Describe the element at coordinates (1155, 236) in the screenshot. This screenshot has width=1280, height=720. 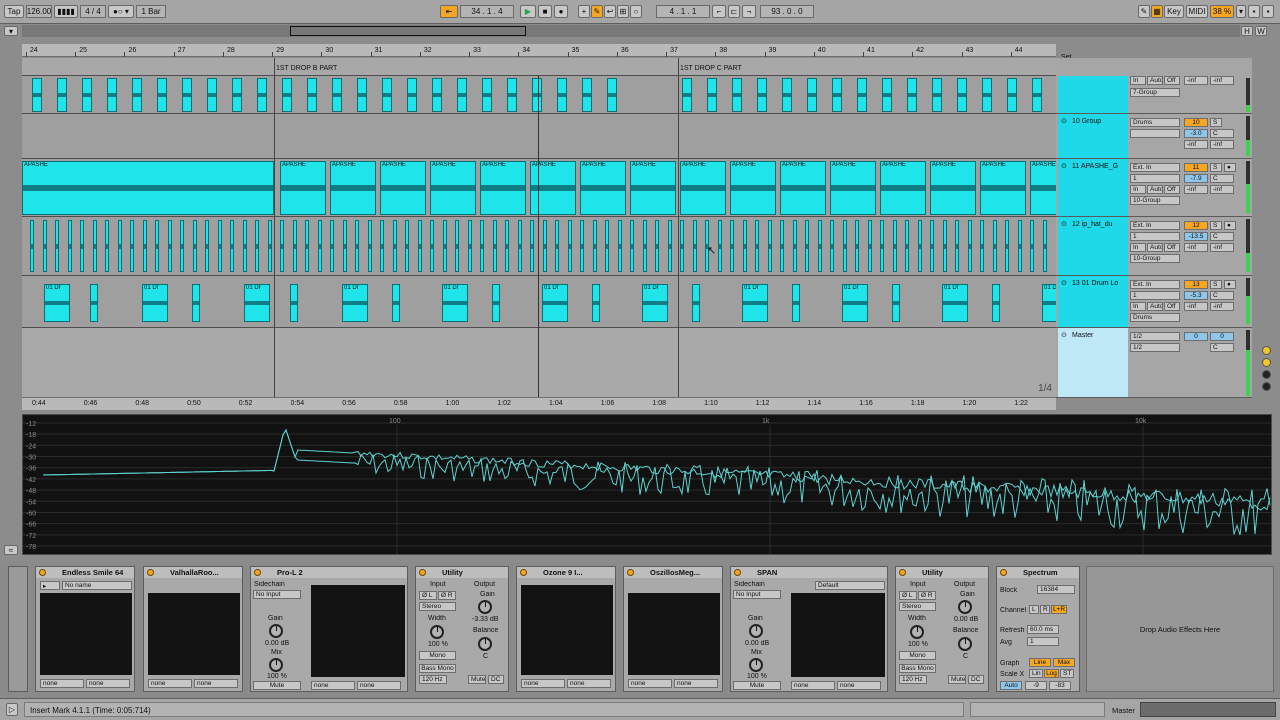
I see `input-channel: 1` at that location.